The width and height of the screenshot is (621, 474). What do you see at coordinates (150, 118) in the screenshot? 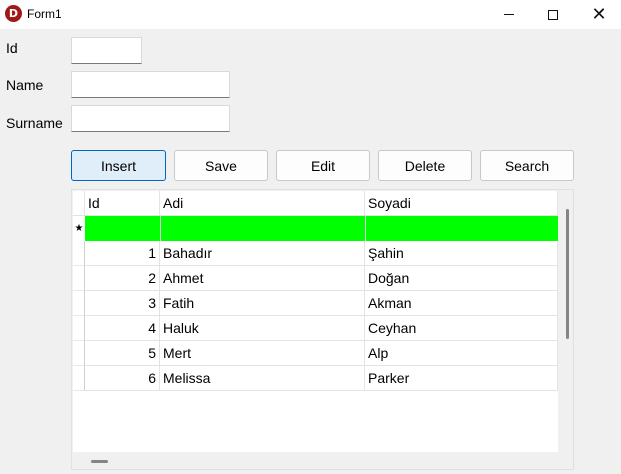
I see `surname-field` at bounding box center [150, 118].